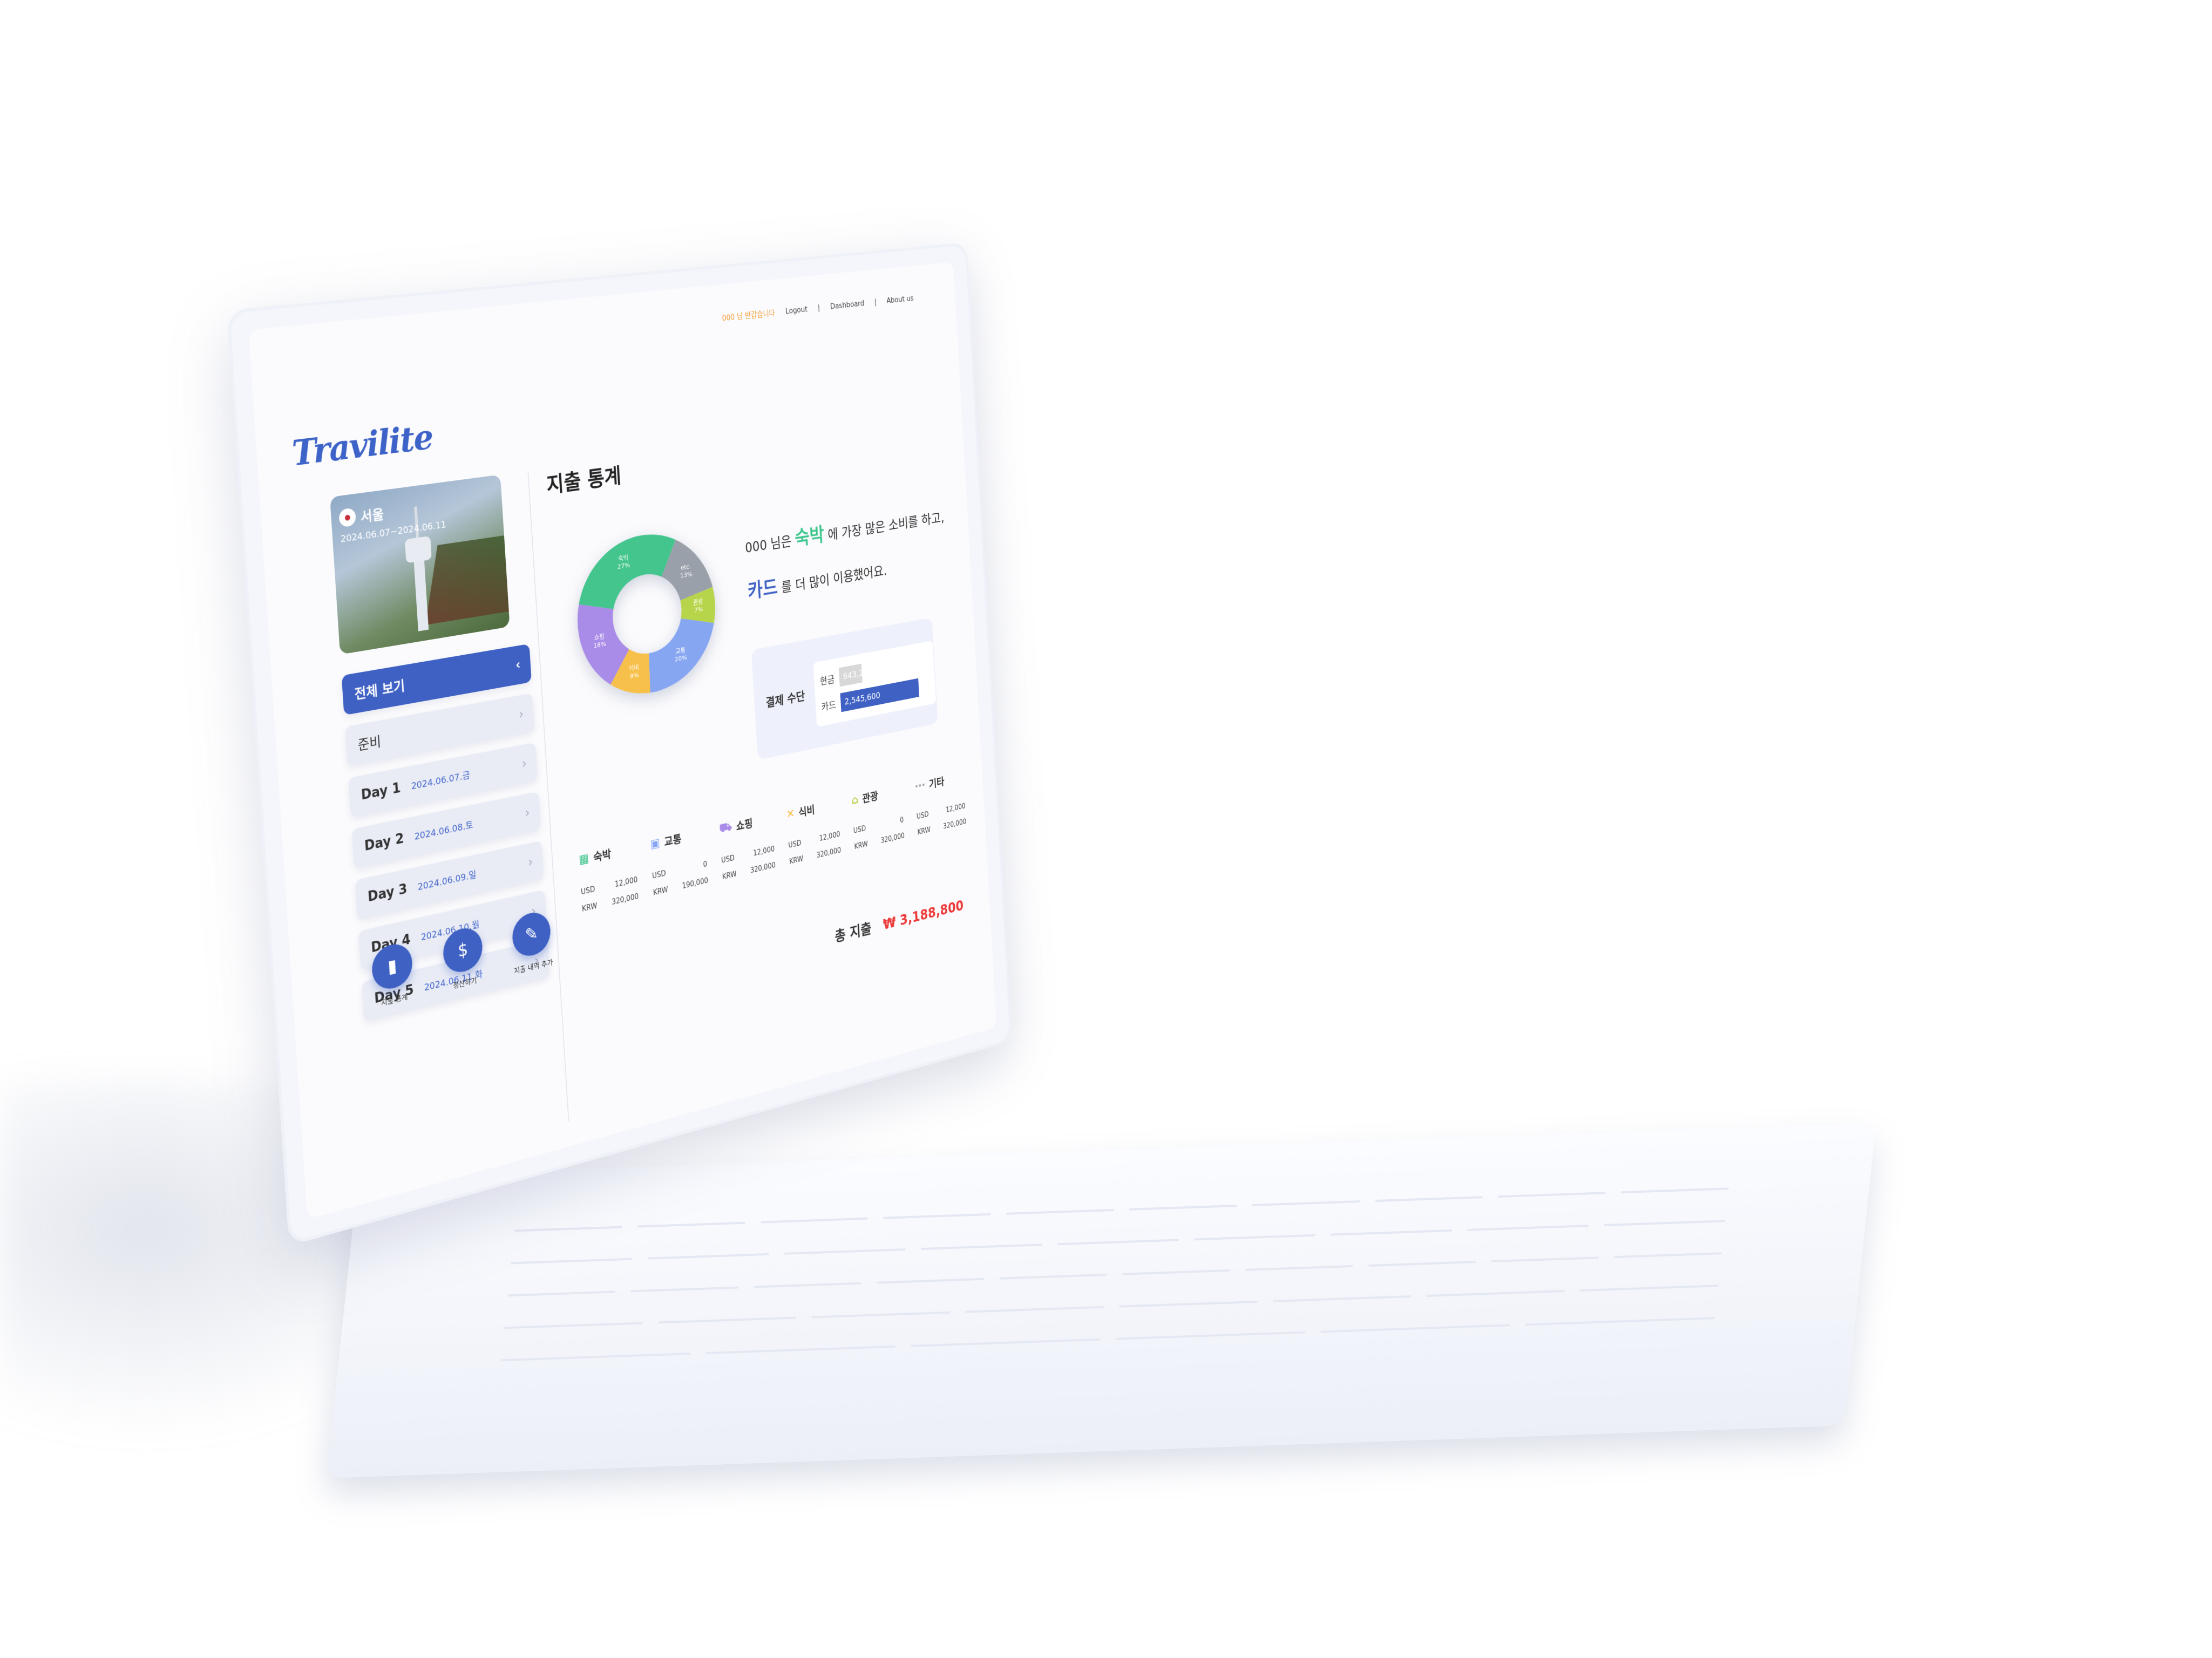 This screenshot has width=2212, height=1658. I want to click on category-name: 식비, so click(807, 811).